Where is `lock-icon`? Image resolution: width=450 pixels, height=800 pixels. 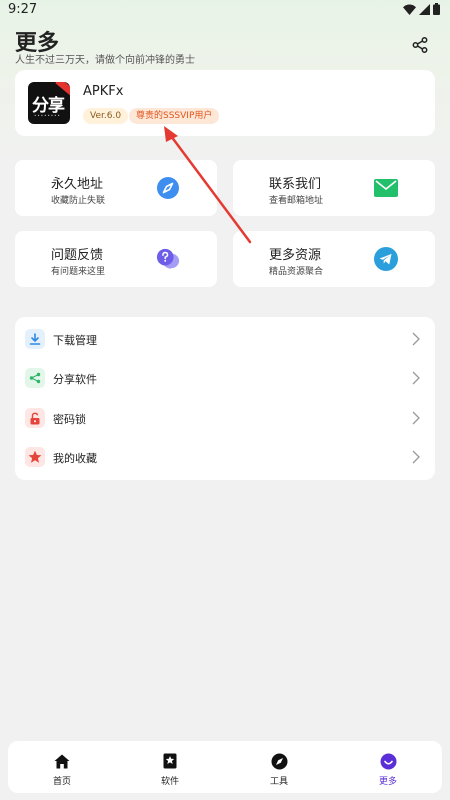
lock-icon is located at coordinates (35, 418).